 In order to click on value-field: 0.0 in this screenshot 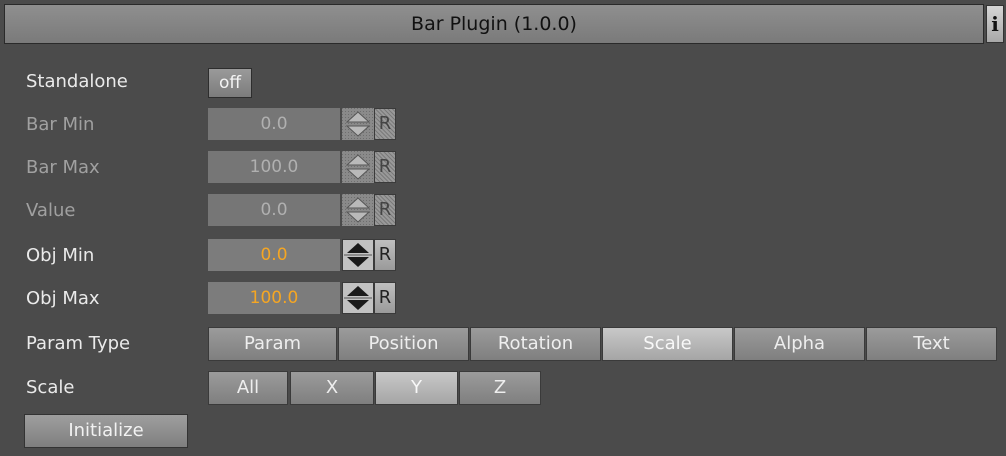, I will do `click(274, 210)`.